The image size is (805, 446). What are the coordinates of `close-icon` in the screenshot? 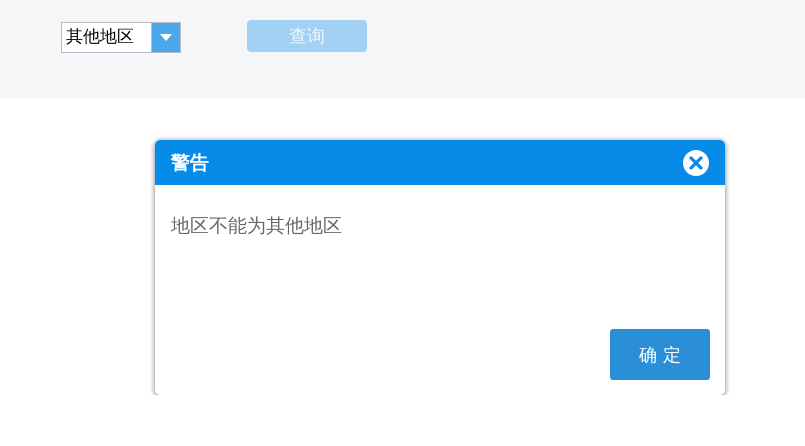 It's located at (696, 162).